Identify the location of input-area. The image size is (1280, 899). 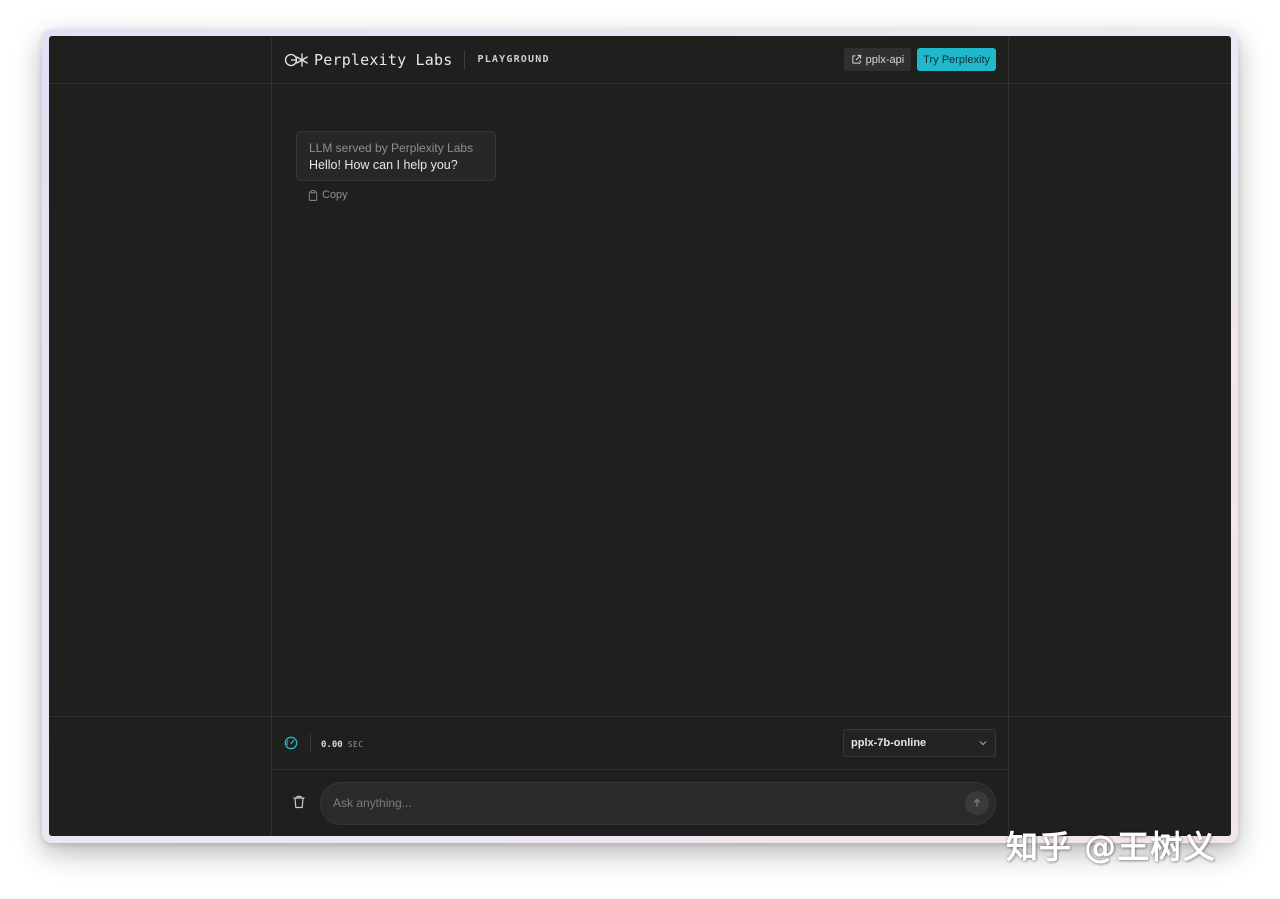
(640, 803).